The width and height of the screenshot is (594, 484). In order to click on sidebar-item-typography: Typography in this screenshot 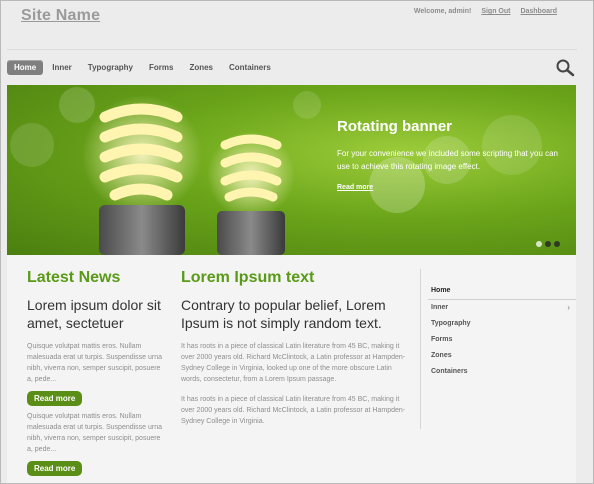, I will do `click(502, 324)`.